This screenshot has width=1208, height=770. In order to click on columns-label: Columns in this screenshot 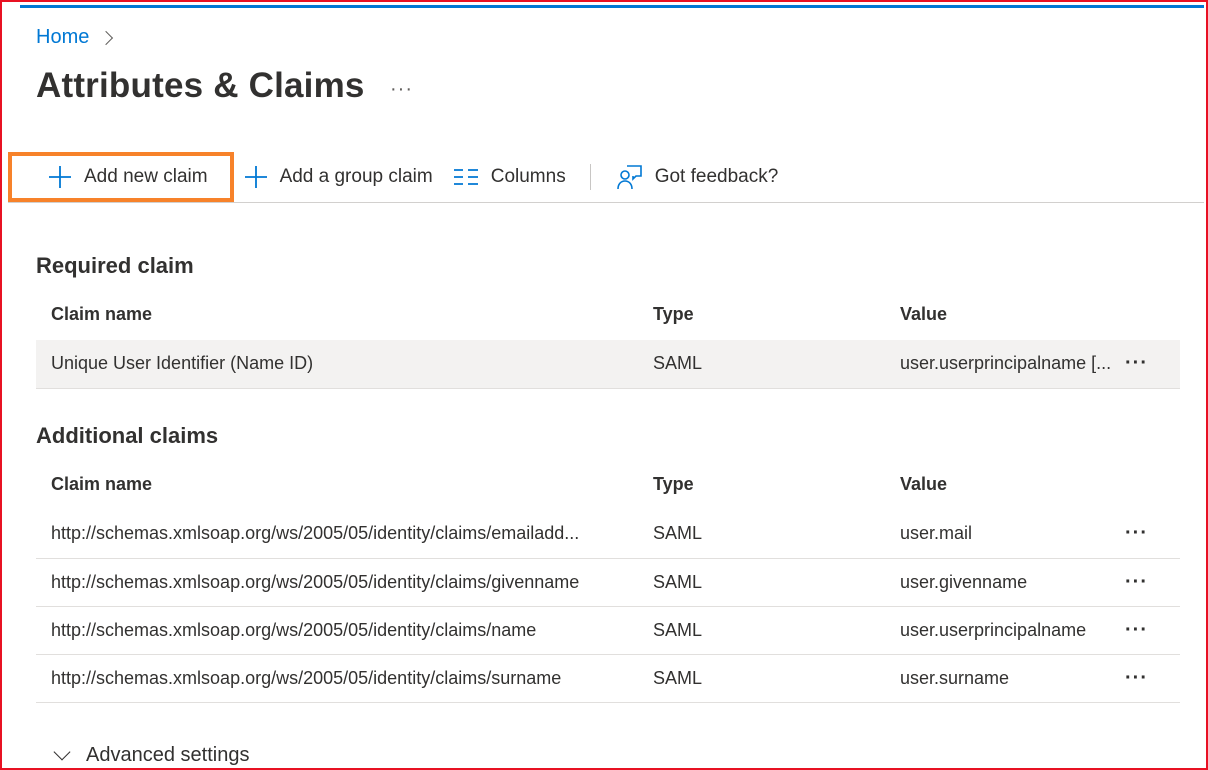, I will do `click(528, 176)`.